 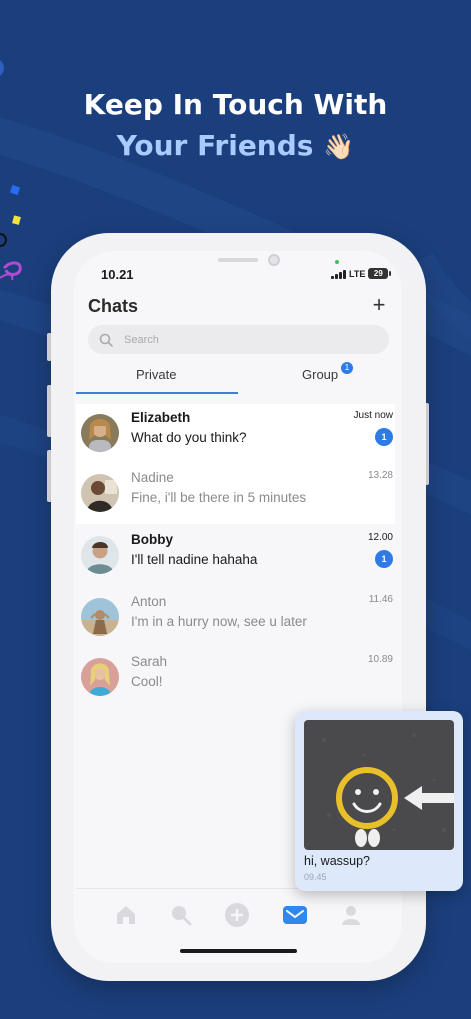 What do you see at coordinates (379, 785) in the screenshot?
I see `message-photo` at bounding box center [379, 785].